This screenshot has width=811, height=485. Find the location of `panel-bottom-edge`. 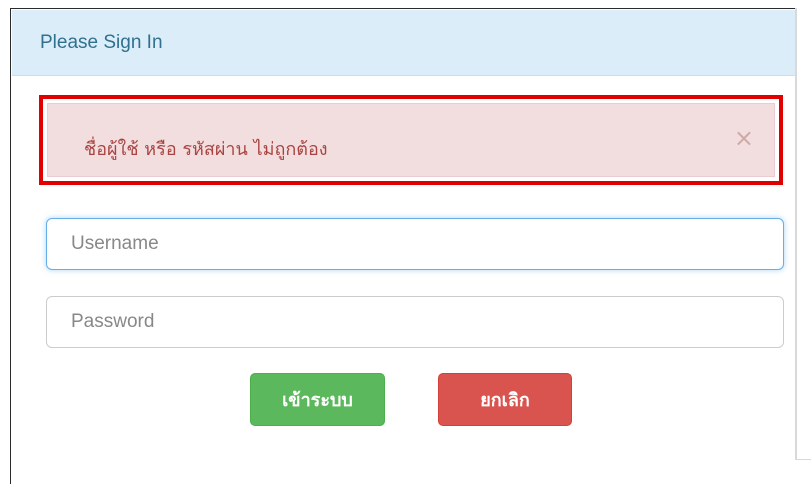

panel-bottom-edge is located at coordinates (803, 459).